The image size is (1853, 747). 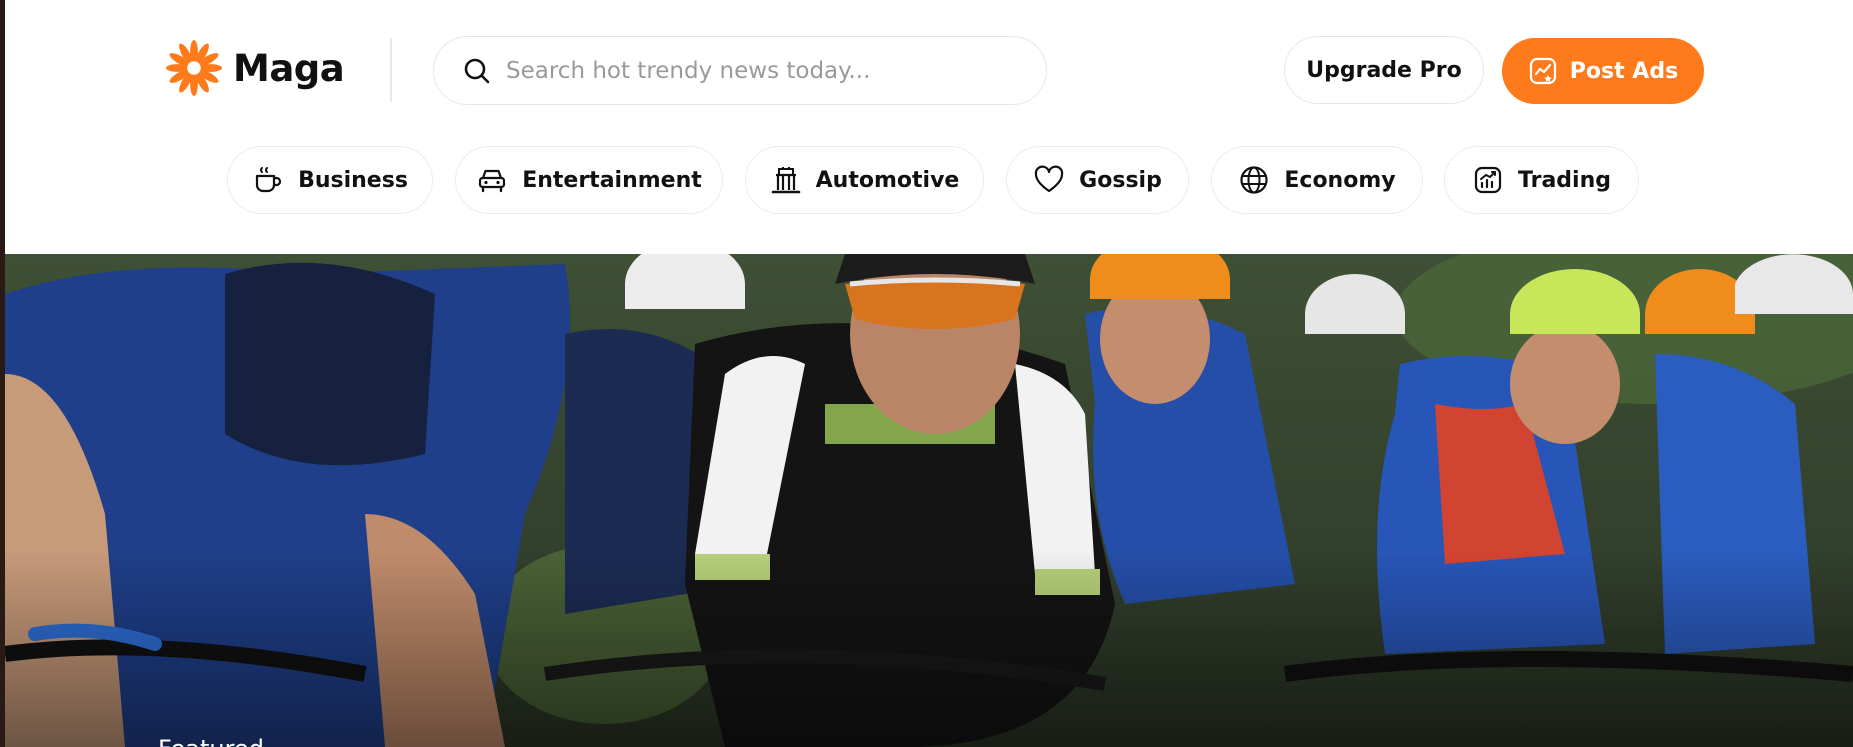 What do you see at coordinates (1049, 179) in the screenshot?
I see `heart-icon` at bounding box center [1049, 179].